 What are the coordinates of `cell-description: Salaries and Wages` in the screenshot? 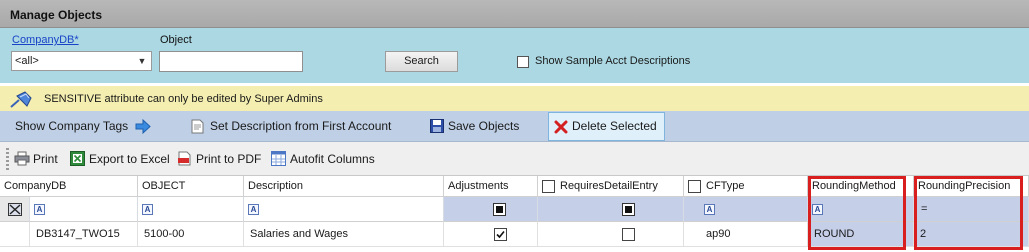 It's located at (344, 234).